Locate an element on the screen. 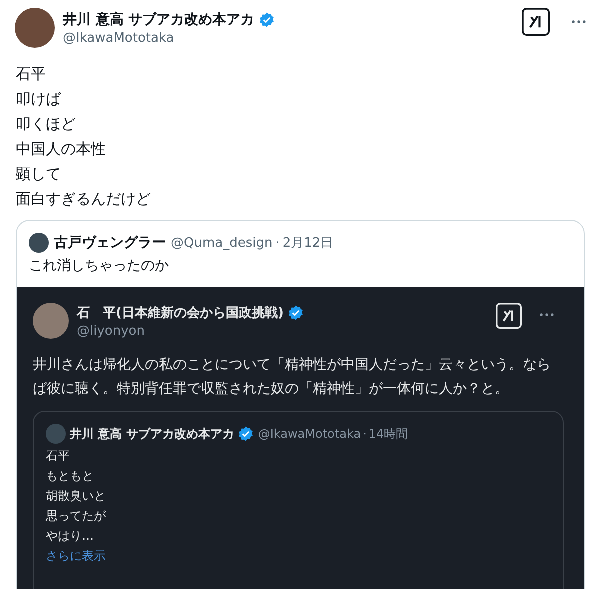 This screenshot has height=589, width=600. quote-text: これ消しちゃったのか is located at coordinates (99, 266).